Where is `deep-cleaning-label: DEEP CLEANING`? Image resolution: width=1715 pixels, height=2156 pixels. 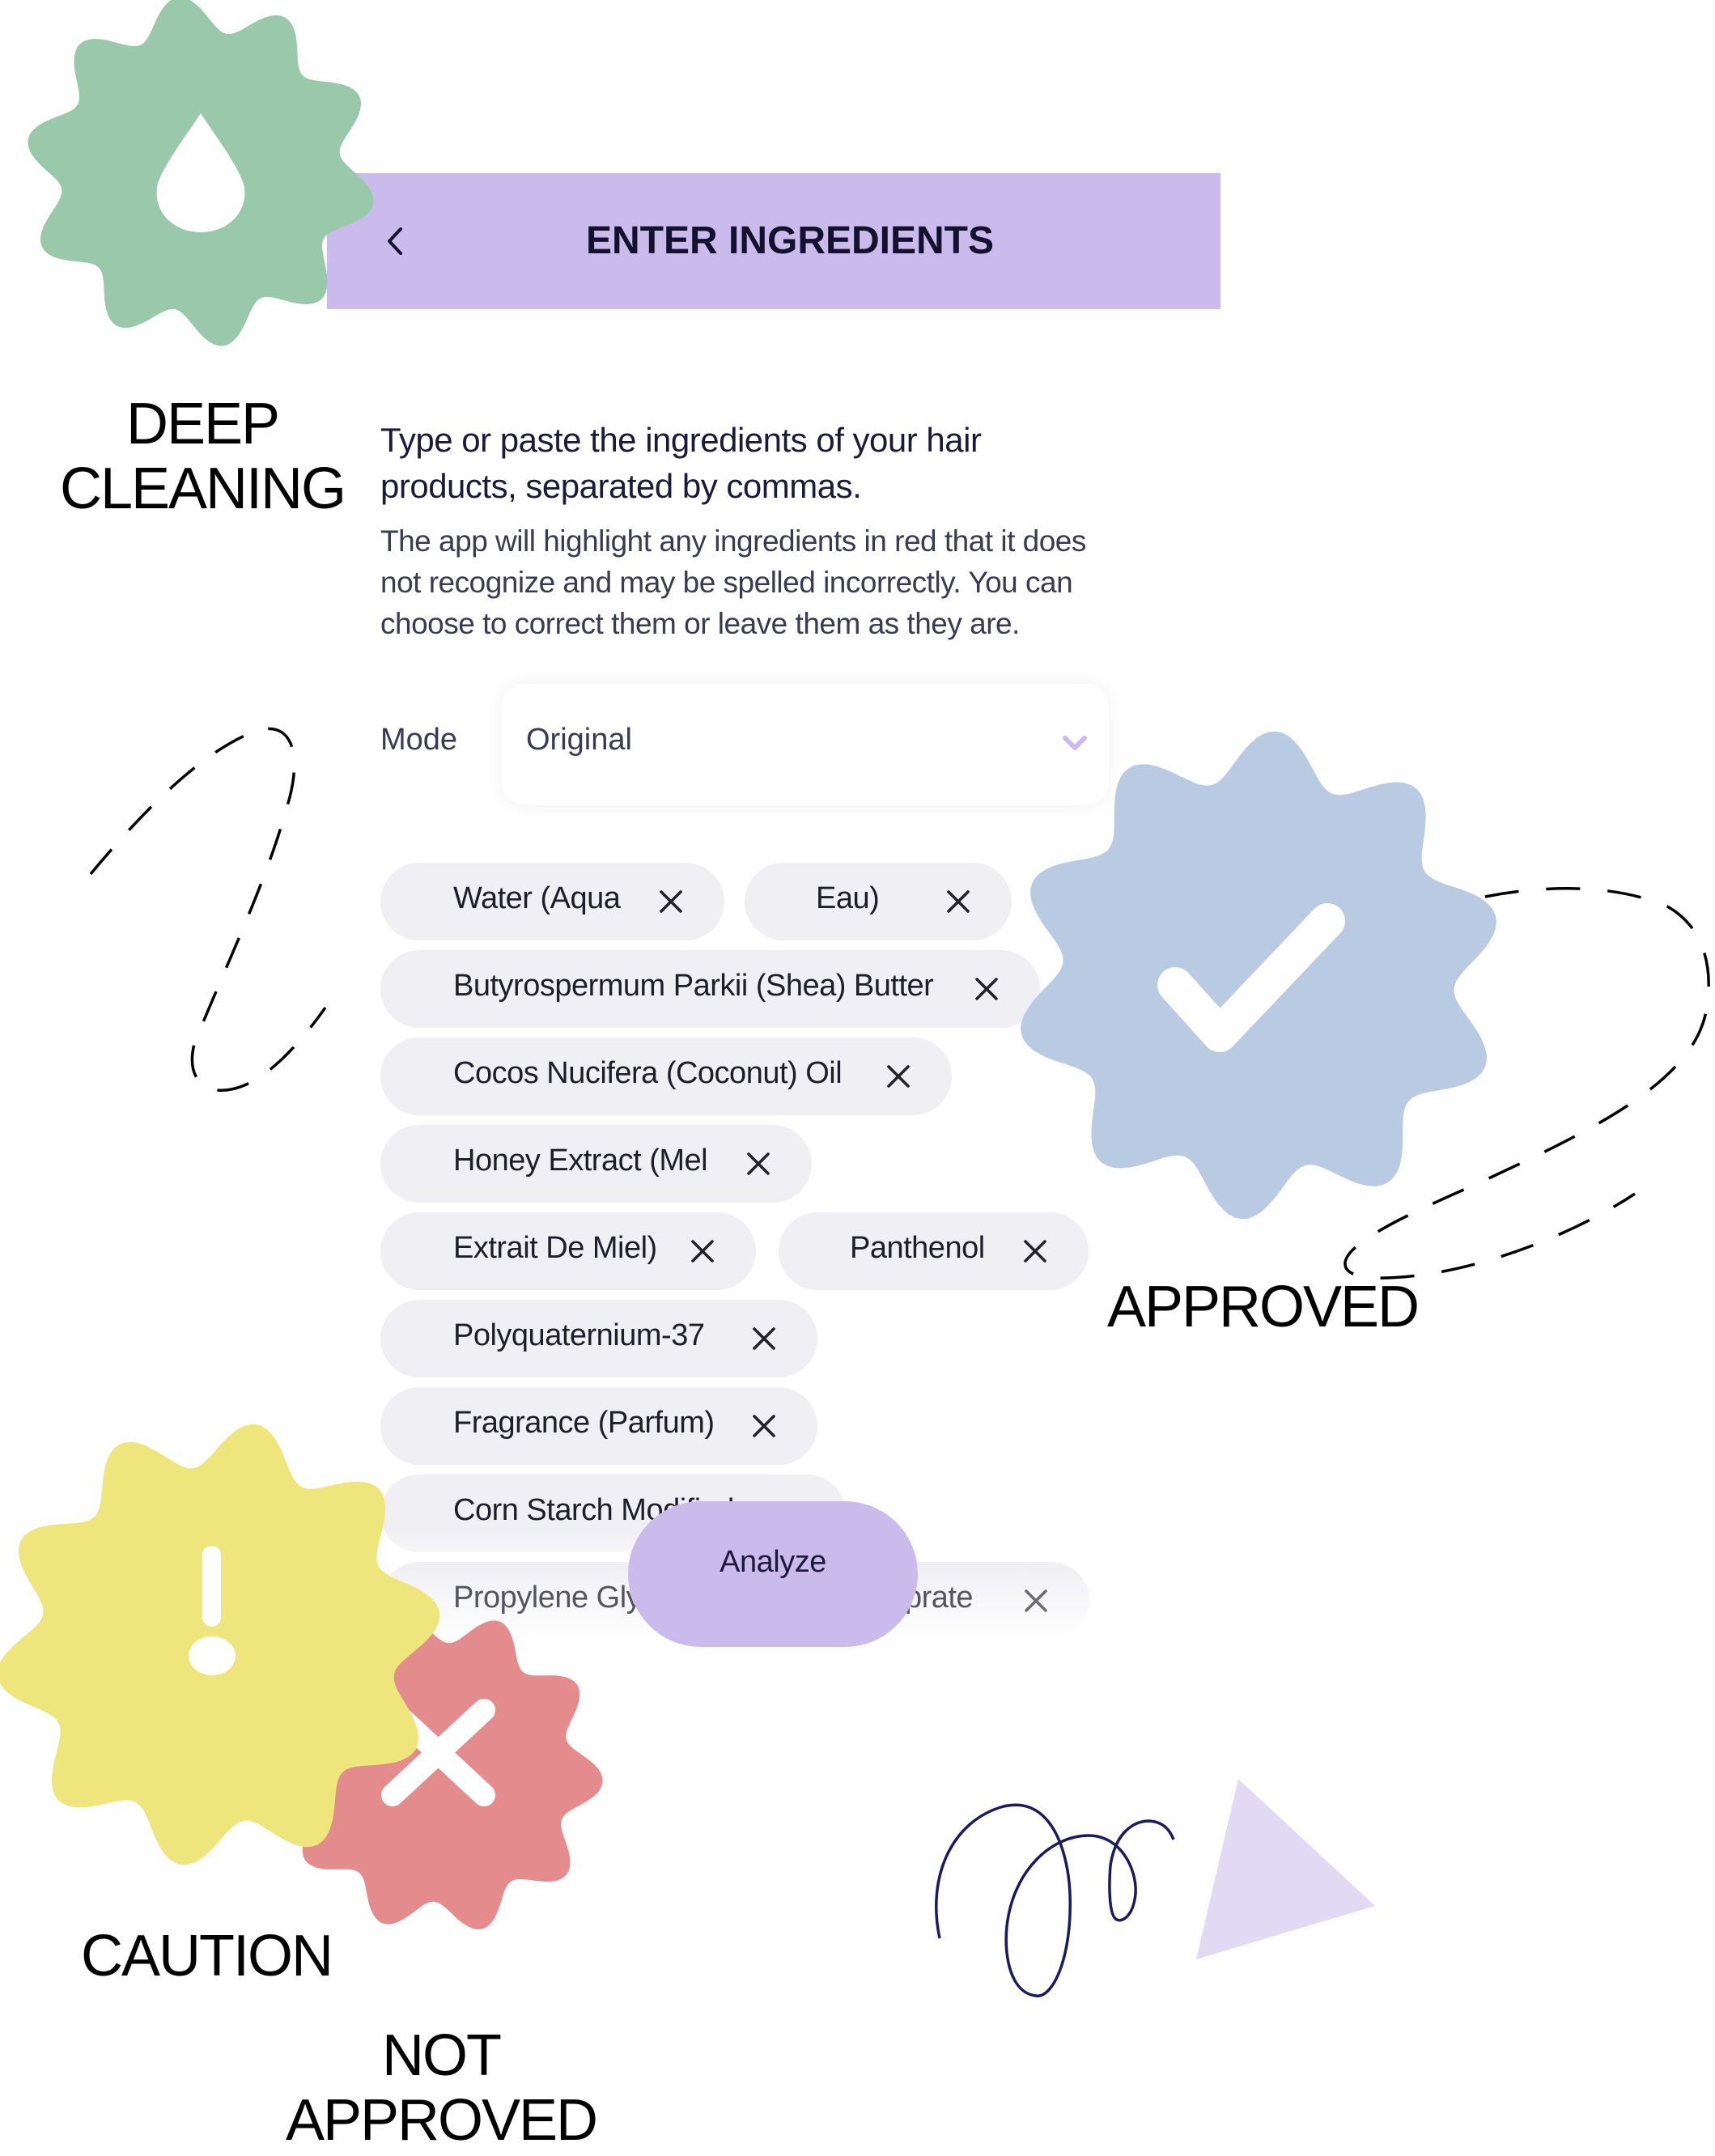
deep-cleaning-label: DEEP CLEANING is located at coordinates (202, 456).